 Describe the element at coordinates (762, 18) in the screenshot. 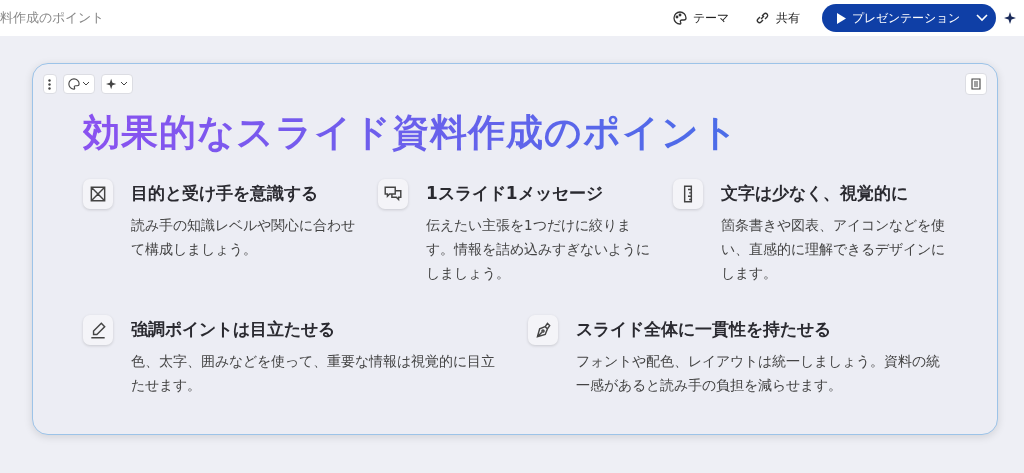

I see `link-icon` at that location.